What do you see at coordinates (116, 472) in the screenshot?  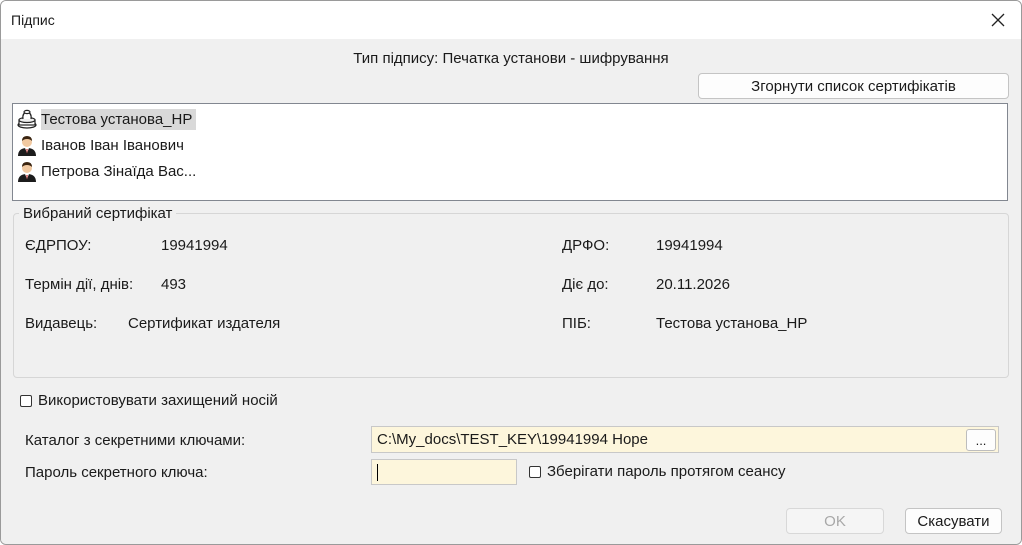 I see `password-label: Пароль секретного ключа:` at bounding box center [116, 472].